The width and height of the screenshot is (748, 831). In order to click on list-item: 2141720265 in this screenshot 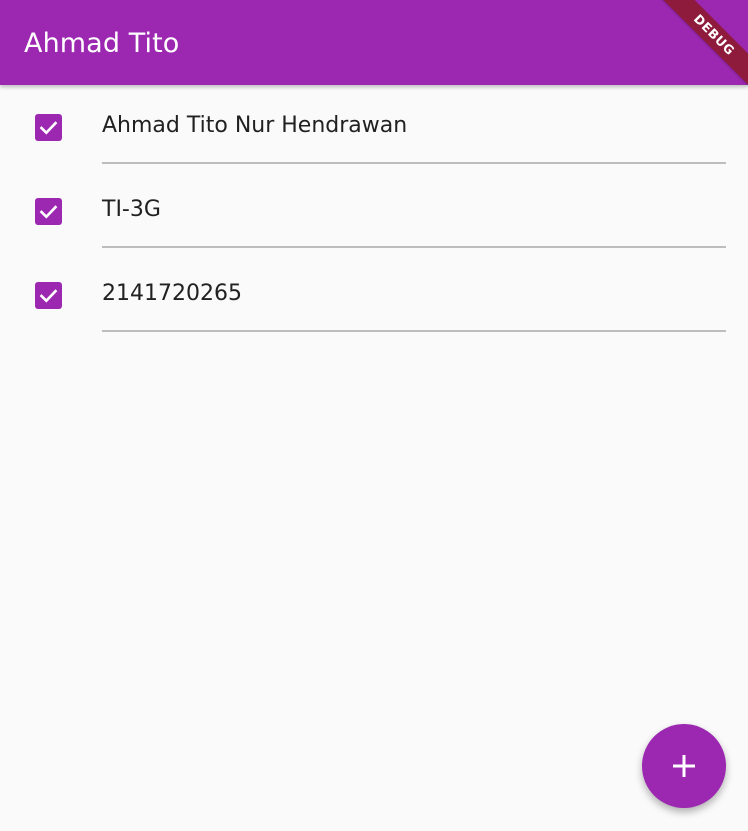, I will do `click(374, 295)`.